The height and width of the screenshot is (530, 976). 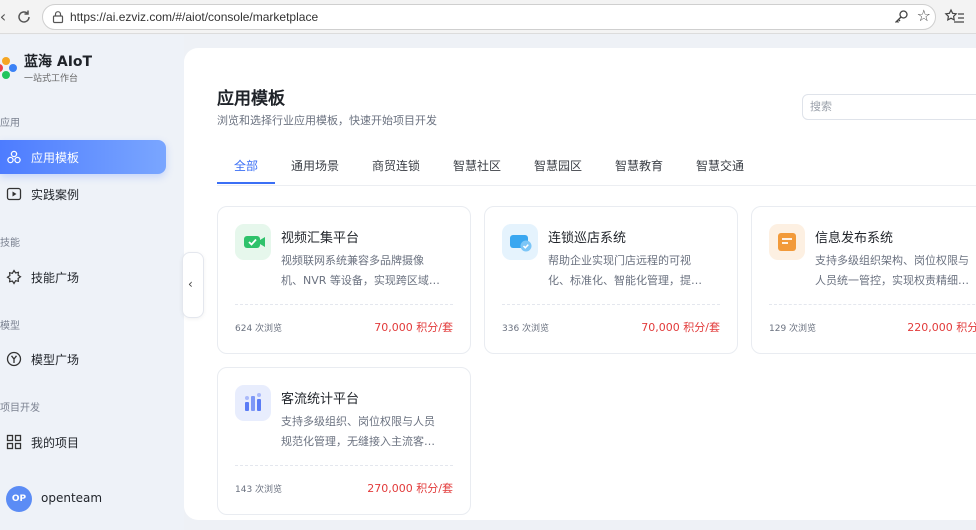 What do you see at coordinates (83, 442) in the screenshot?
I see `sidebar-item-my-projects: 我的项目` at bounding box center [83, 442].